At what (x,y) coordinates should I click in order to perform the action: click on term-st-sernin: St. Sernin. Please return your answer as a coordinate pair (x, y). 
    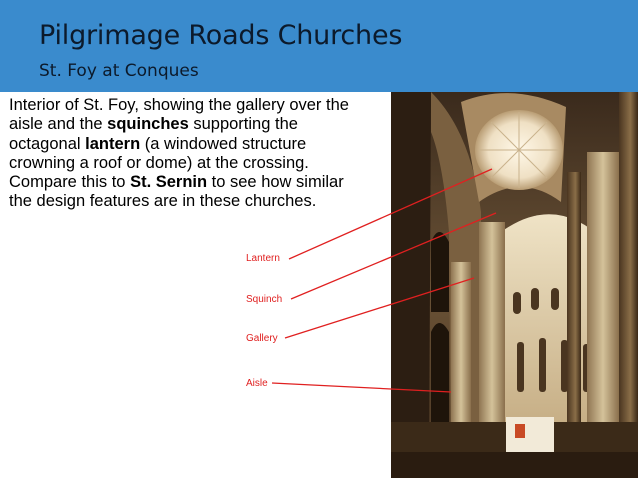
    Looking at the image, I should click on (169, 182).